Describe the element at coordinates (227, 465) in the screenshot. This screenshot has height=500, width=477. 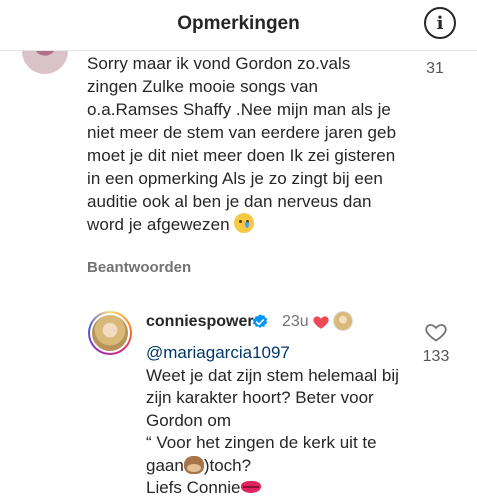
I see `comment-body-end: )toch?` at that location.